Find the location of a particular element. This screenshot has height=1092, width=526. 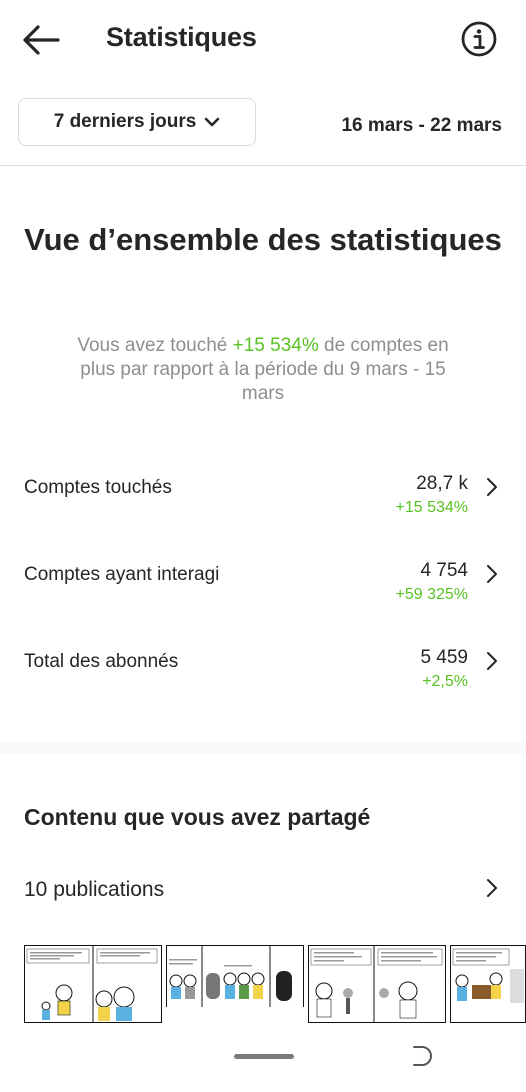

stat-value: 4 754 is located at coordinates (444, 570).